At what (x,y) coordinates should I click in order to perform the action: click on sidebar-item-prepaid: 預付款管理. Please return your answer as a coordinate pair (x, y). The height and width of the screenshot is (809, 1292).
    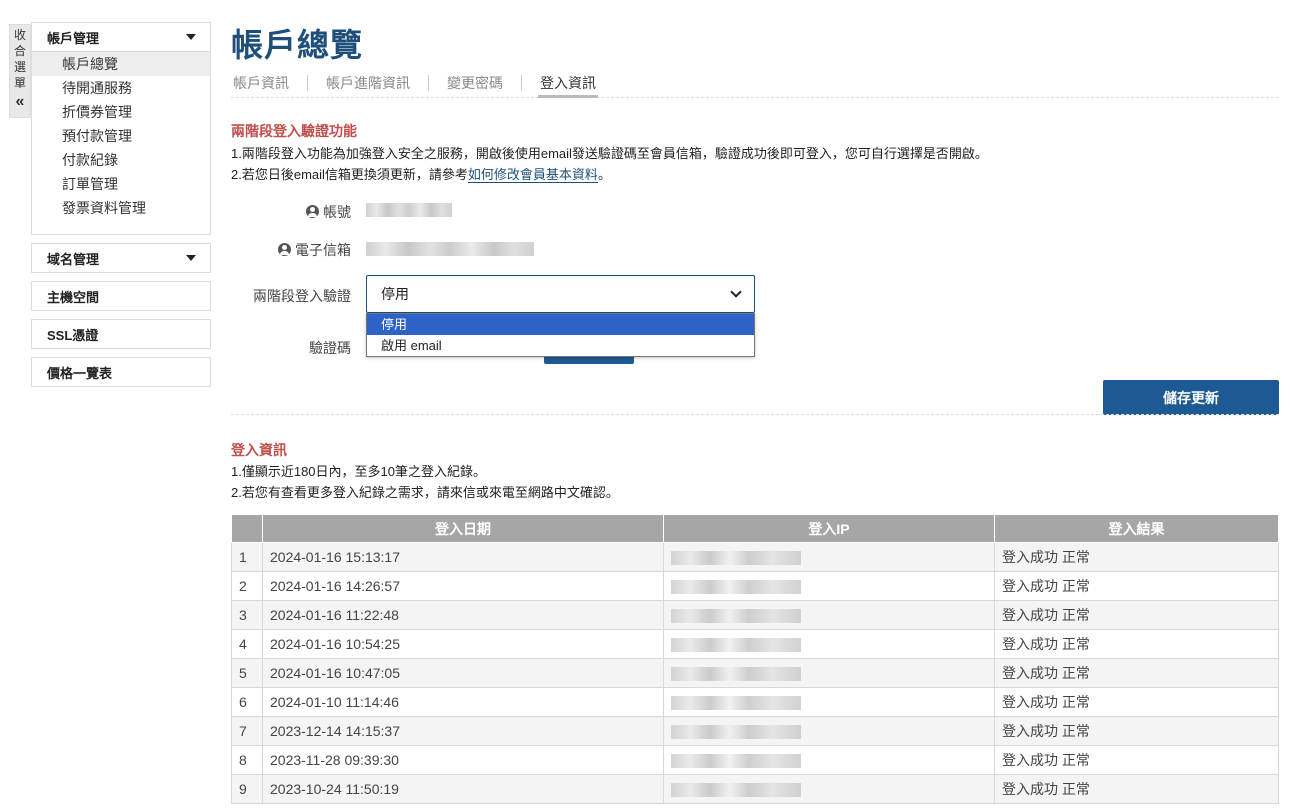
    Looking at the image, I should click on (121, 136).